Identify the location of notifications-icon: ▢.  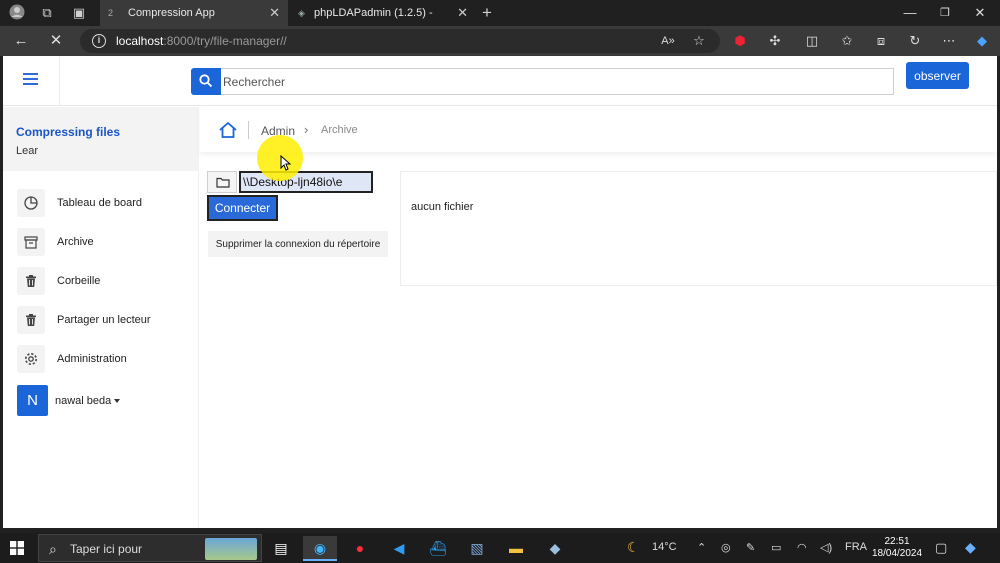
(941, 548).